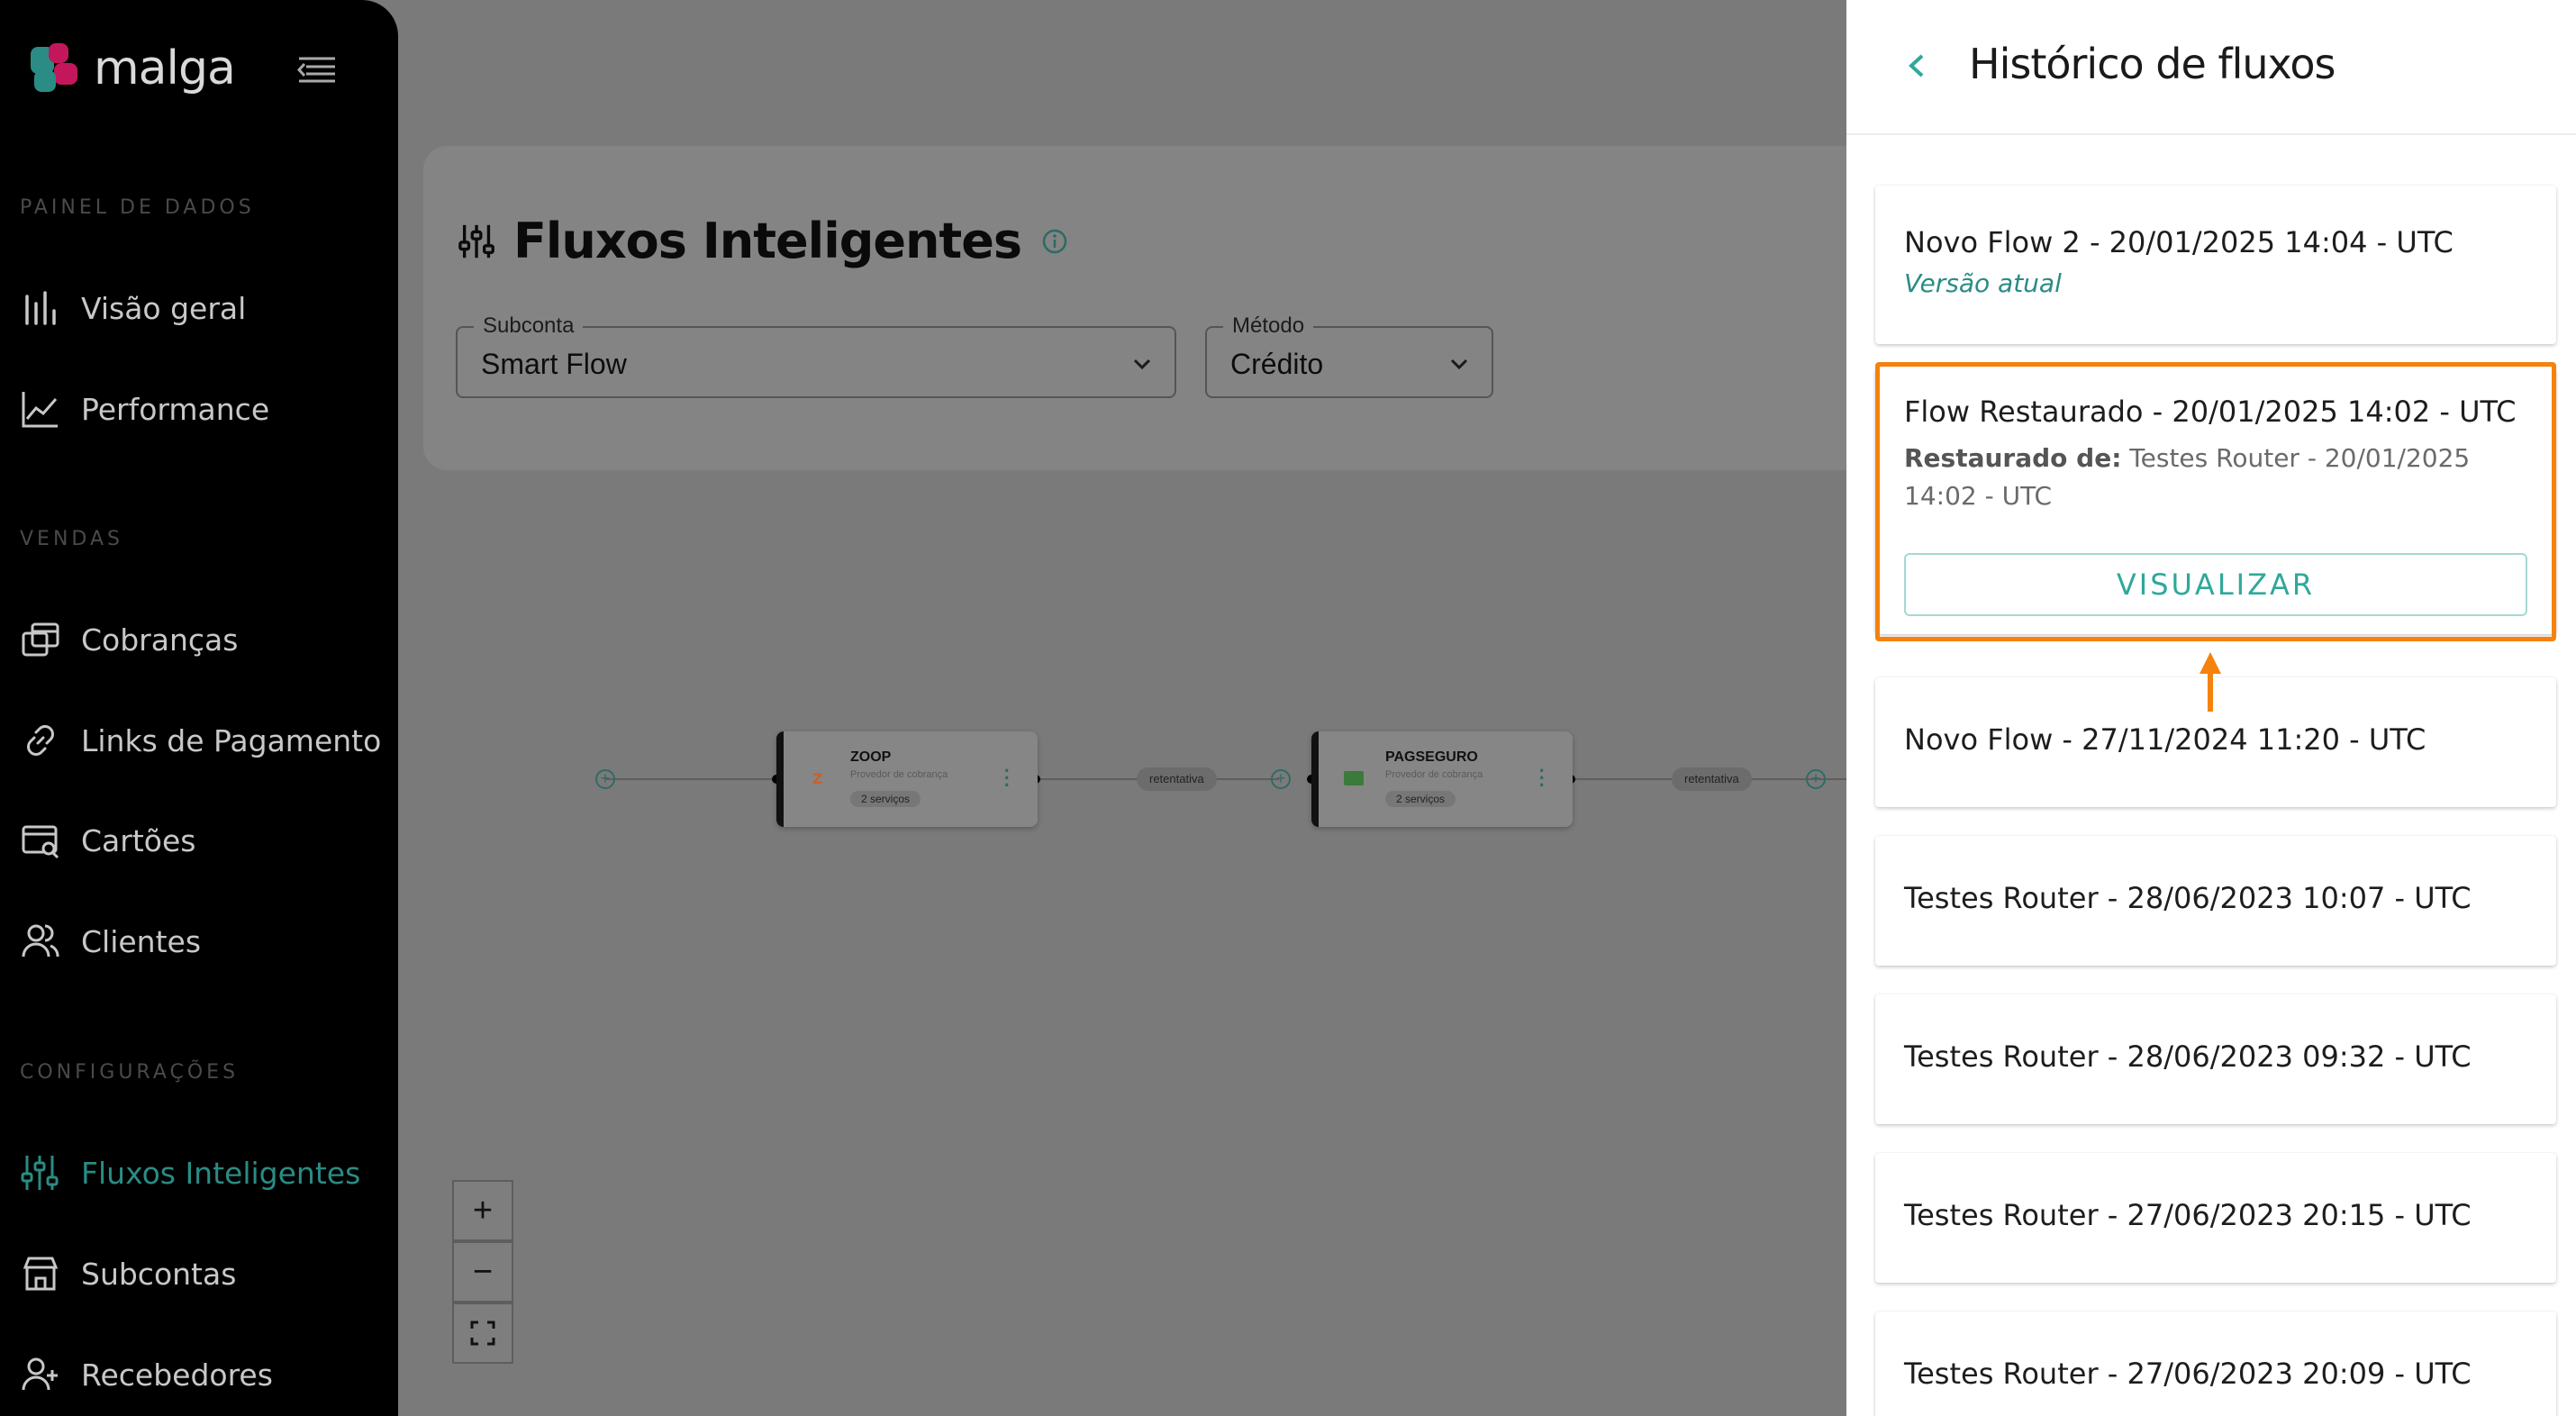 The image size is (2576, 1416). What do you see at coordinates (159, 1274) in the screenshot?
I see `sidebar-item-label: Subcontas` at bounding box center [159, 1274].